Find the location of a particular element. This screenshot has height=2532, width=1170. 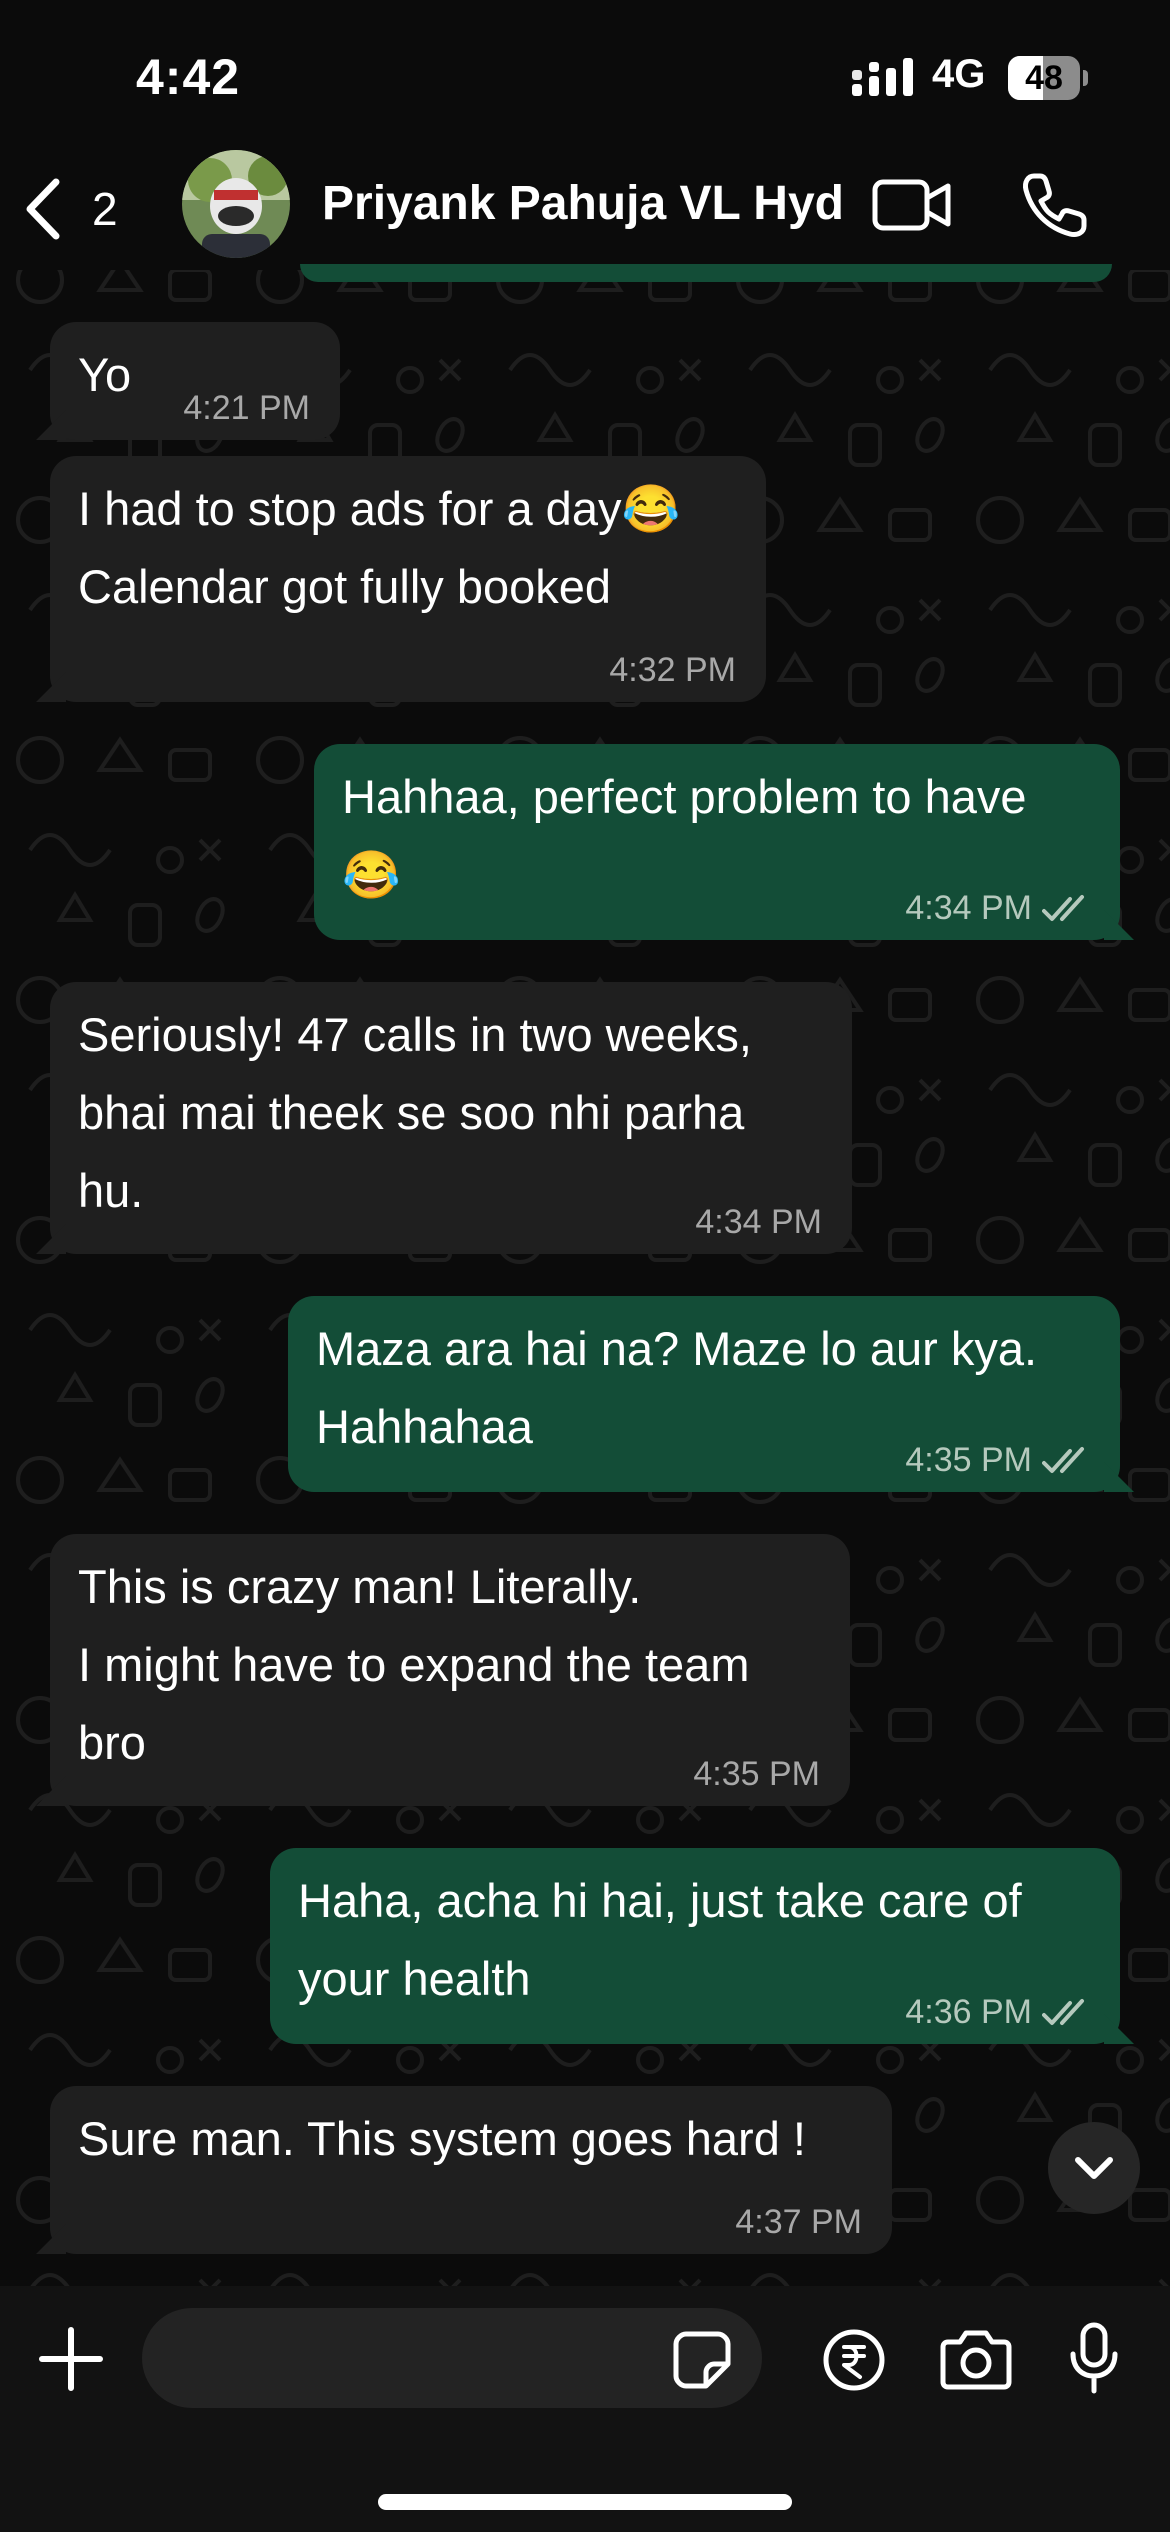

message-text: Sure man. This system goes hard ! is located at coordinates (442, 2138).